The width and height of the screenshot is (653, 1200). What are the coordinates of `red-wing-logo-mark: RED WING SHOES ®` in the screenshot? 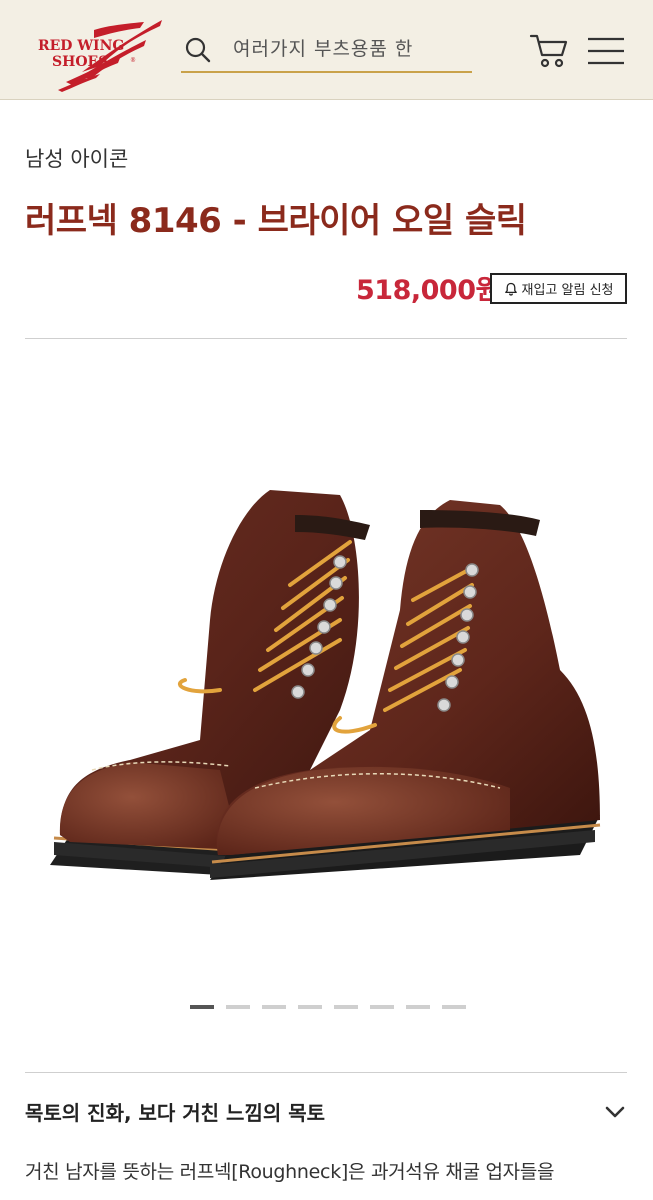 It's located at (100, 56).